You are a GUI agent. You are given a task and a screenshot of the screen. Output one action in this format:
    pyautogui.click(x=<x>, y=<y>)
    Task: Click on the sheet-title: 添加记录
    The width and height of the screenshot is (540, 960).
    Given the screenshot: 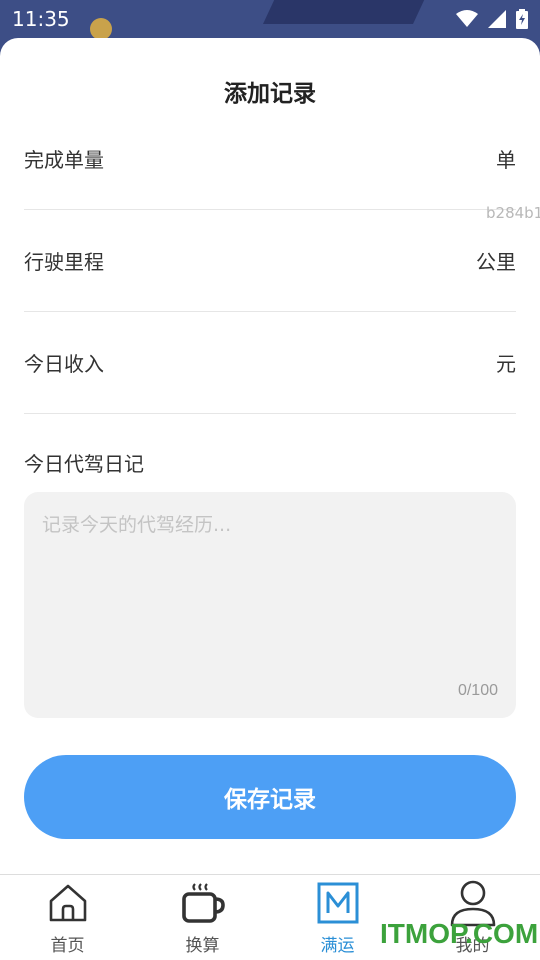 What is the action you would take?
    pyautogui.click(x=270, y=94)
    